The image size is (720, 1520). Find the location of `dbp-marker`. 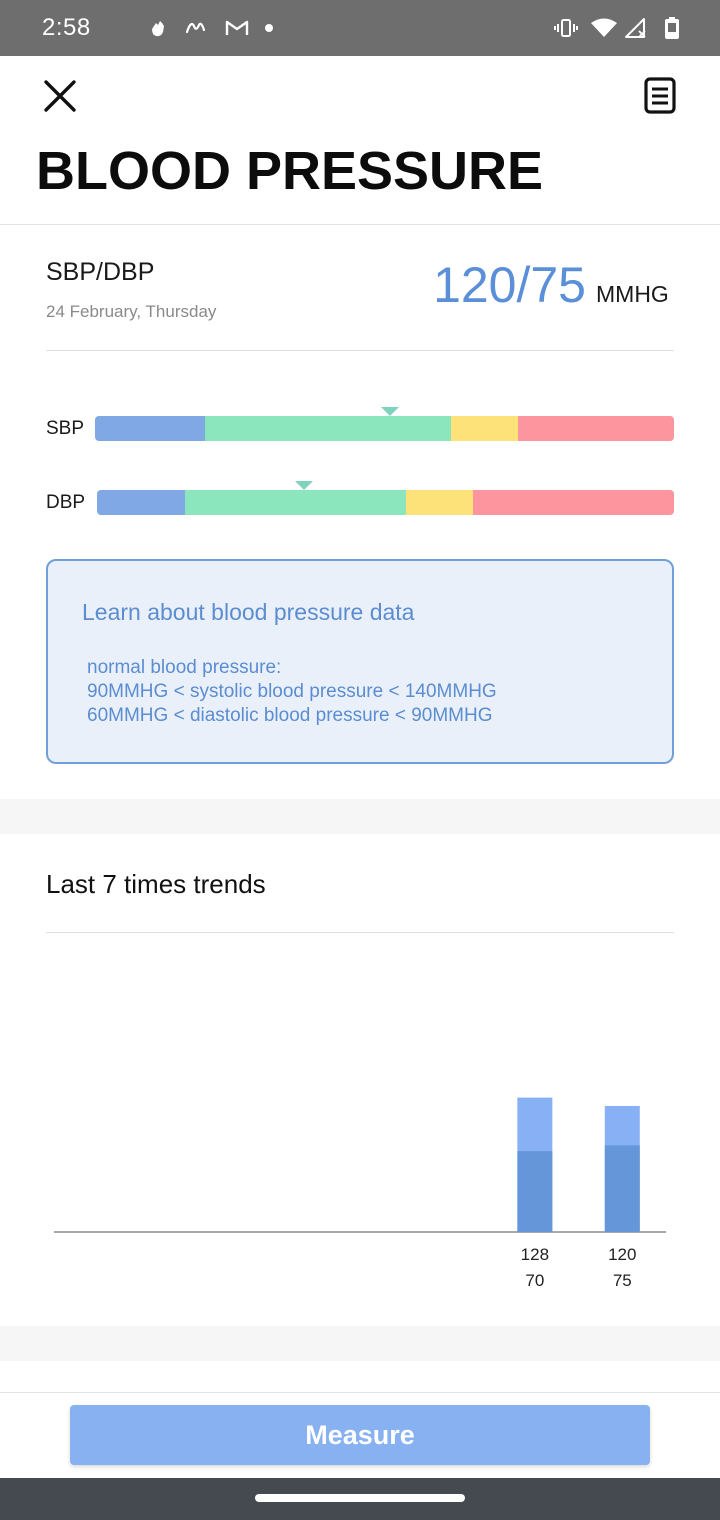

dbp-marker is located at coordinates (303, 485).